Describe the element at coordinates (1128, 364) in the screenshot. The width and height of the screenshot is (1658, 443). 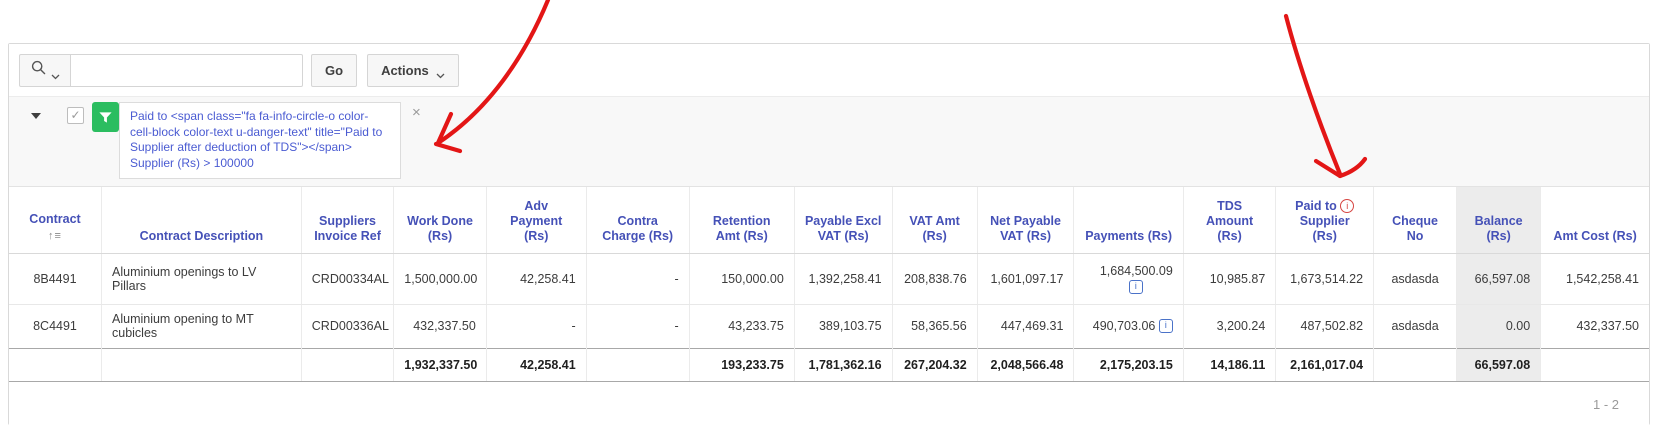
I see `total-payments: 2,175,203.15` at that location.